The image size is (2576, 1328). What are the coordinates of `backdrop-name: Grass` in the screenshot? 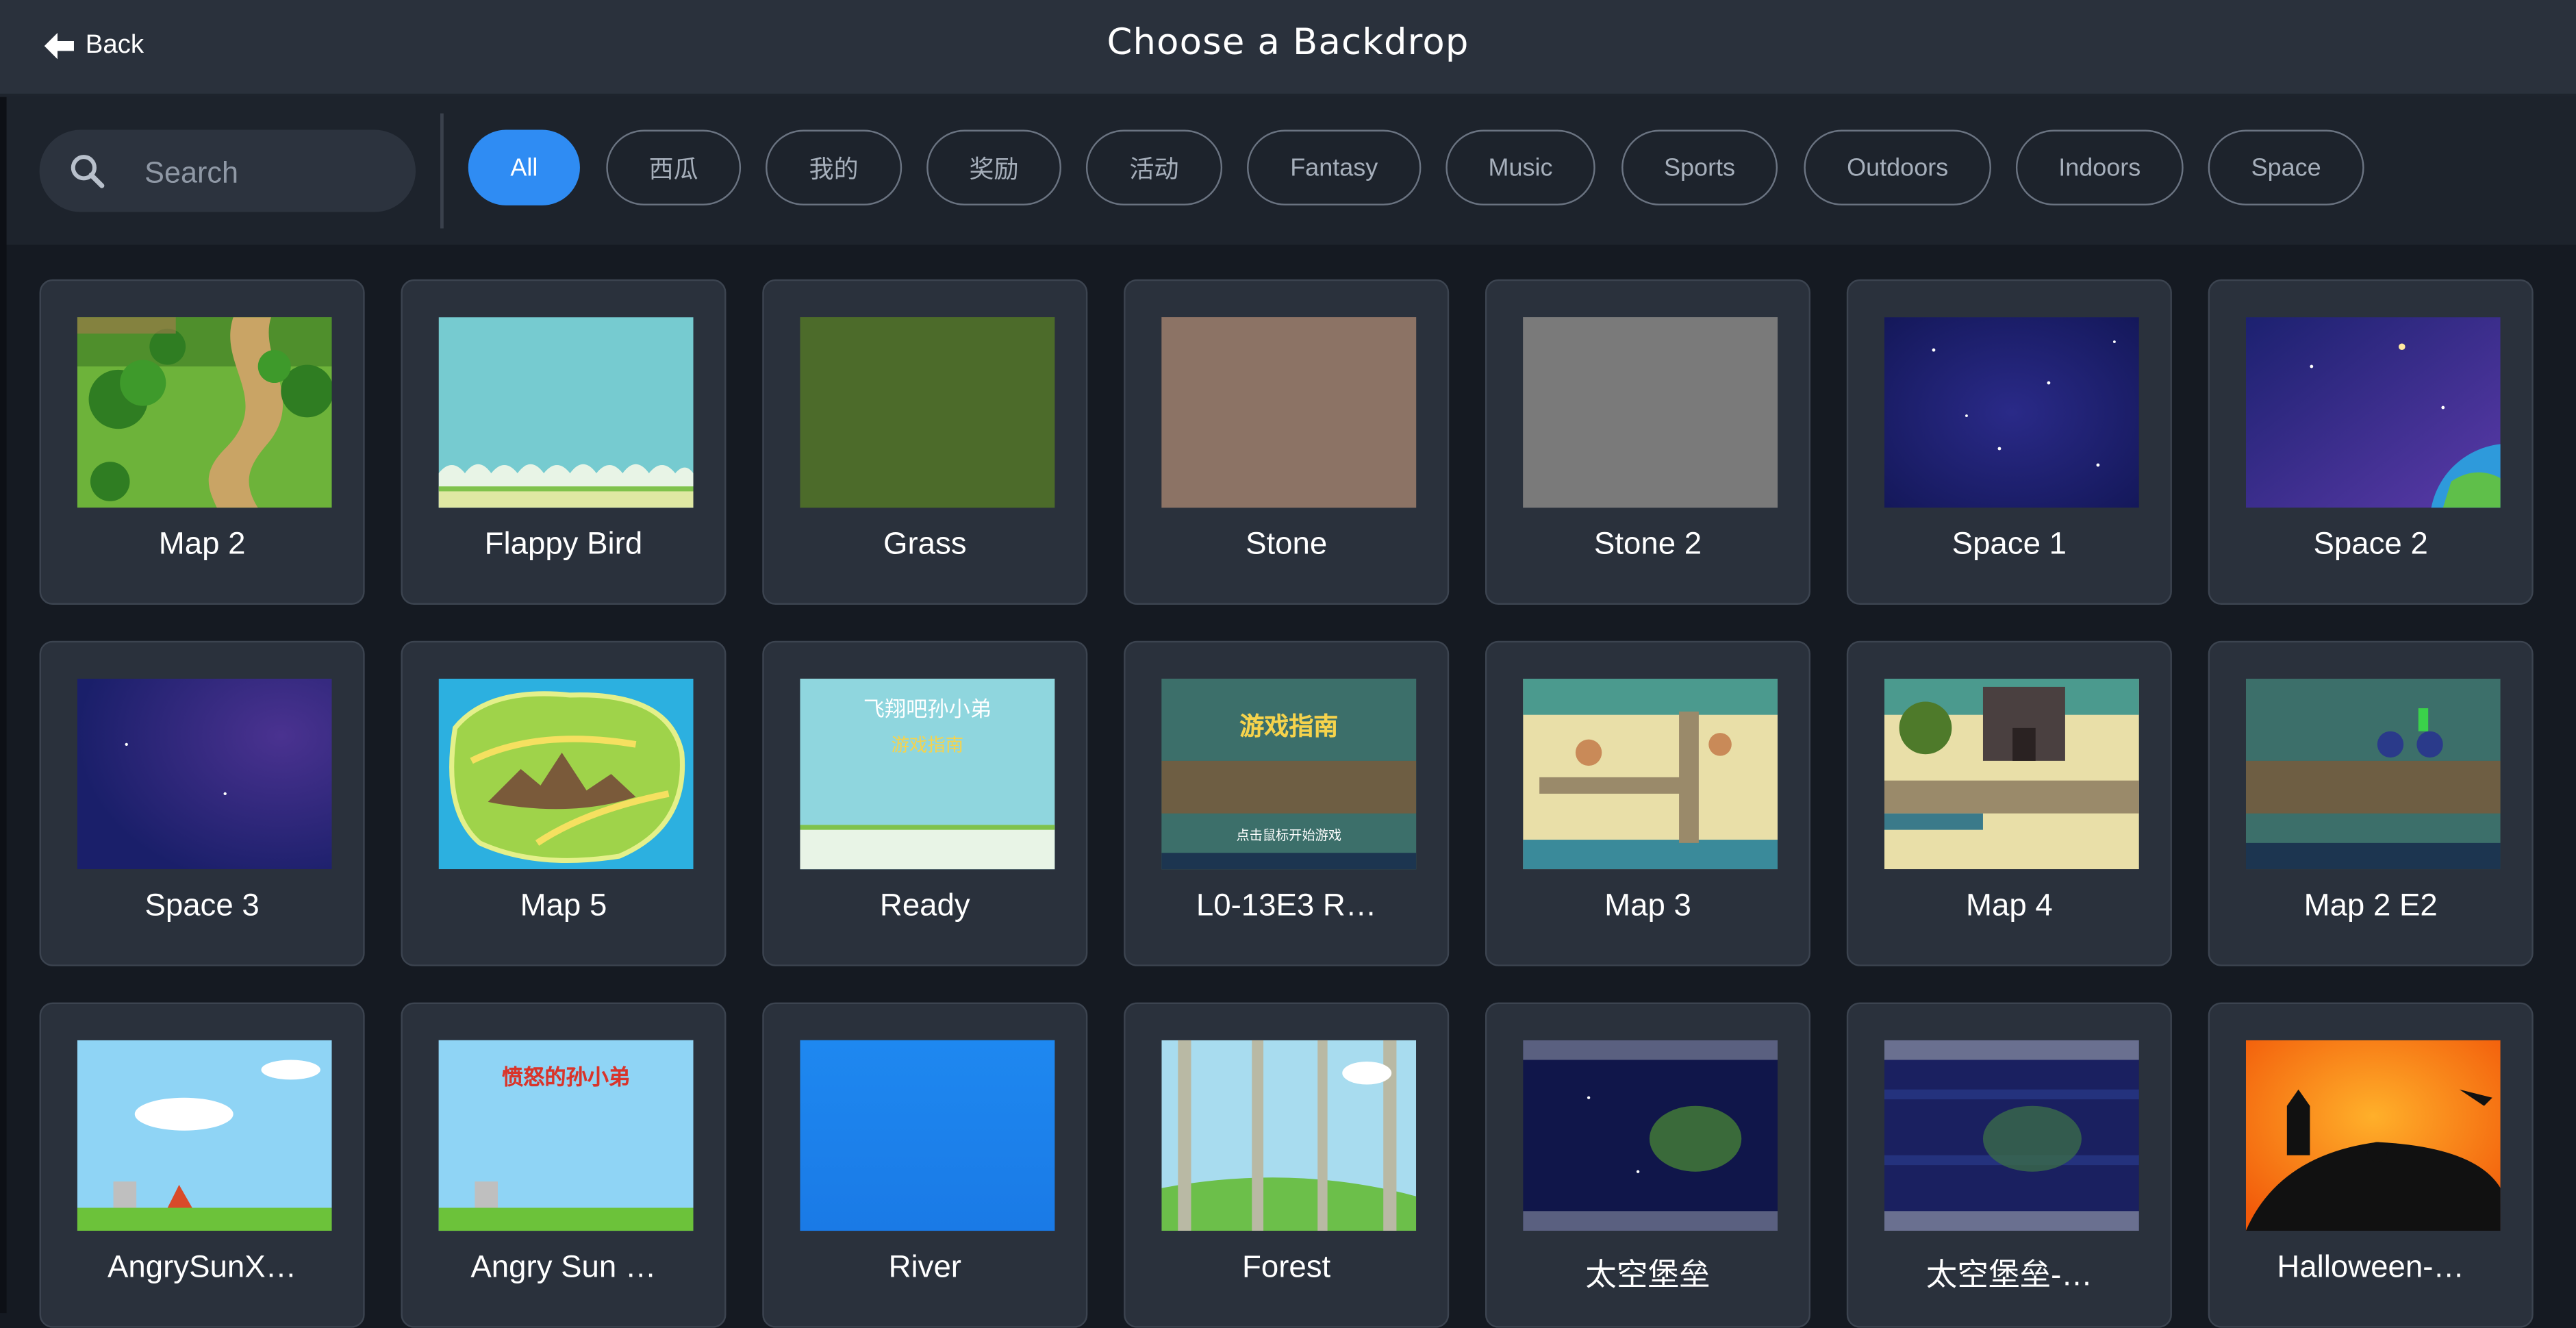 It's located at (925, 544).